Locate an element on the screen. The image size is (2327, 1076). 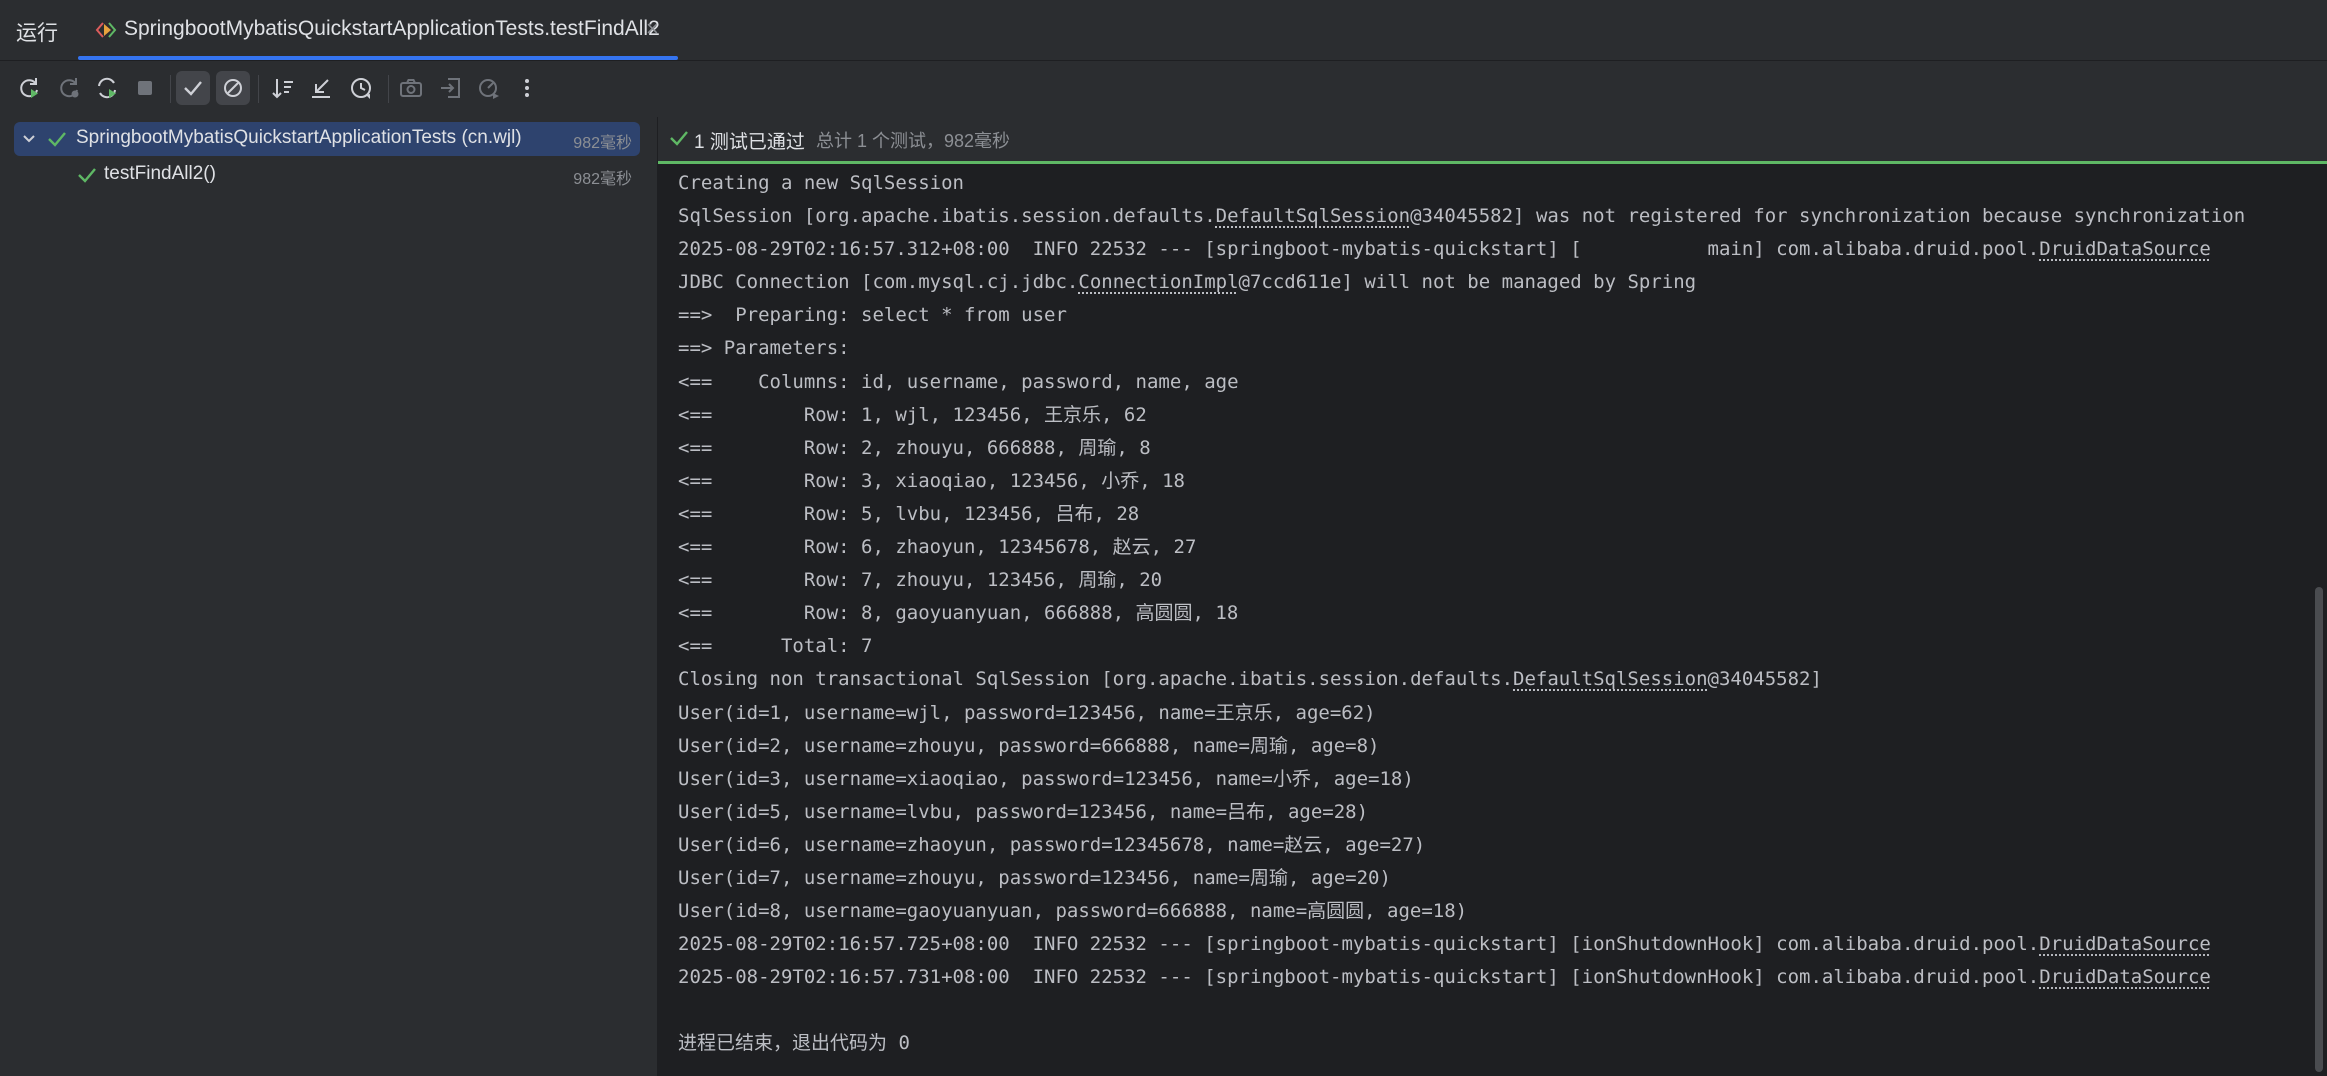
show-passed-icon is located at coordinates (193, 88).